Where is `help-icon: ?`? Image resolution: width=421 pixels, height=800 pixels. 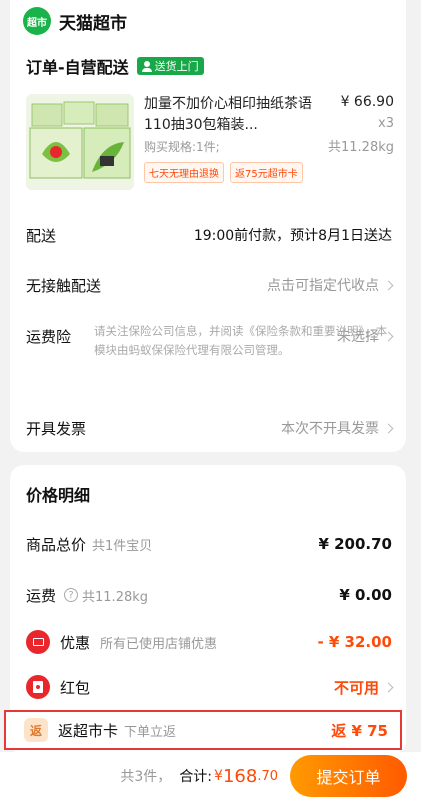 help-icon: ? is located at coordinates (71, 595).